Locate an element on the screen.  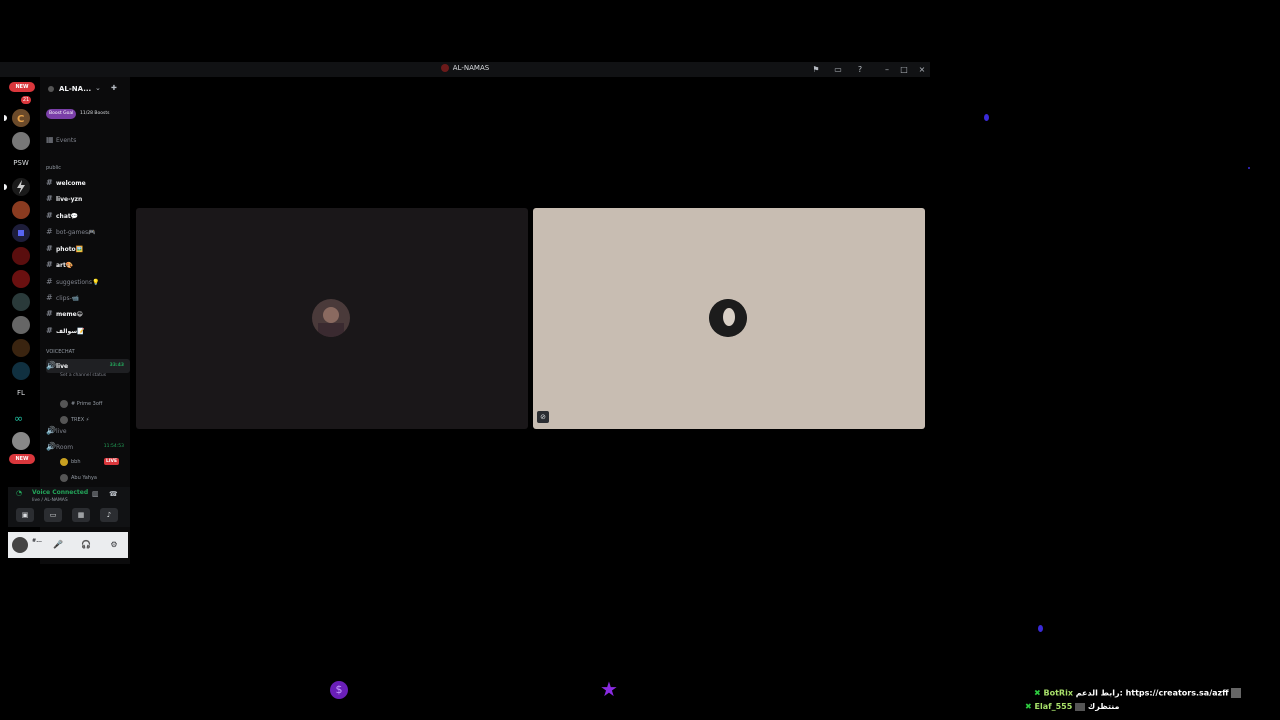
soundboard-button: ♪ is located at coordinates (109, 515).